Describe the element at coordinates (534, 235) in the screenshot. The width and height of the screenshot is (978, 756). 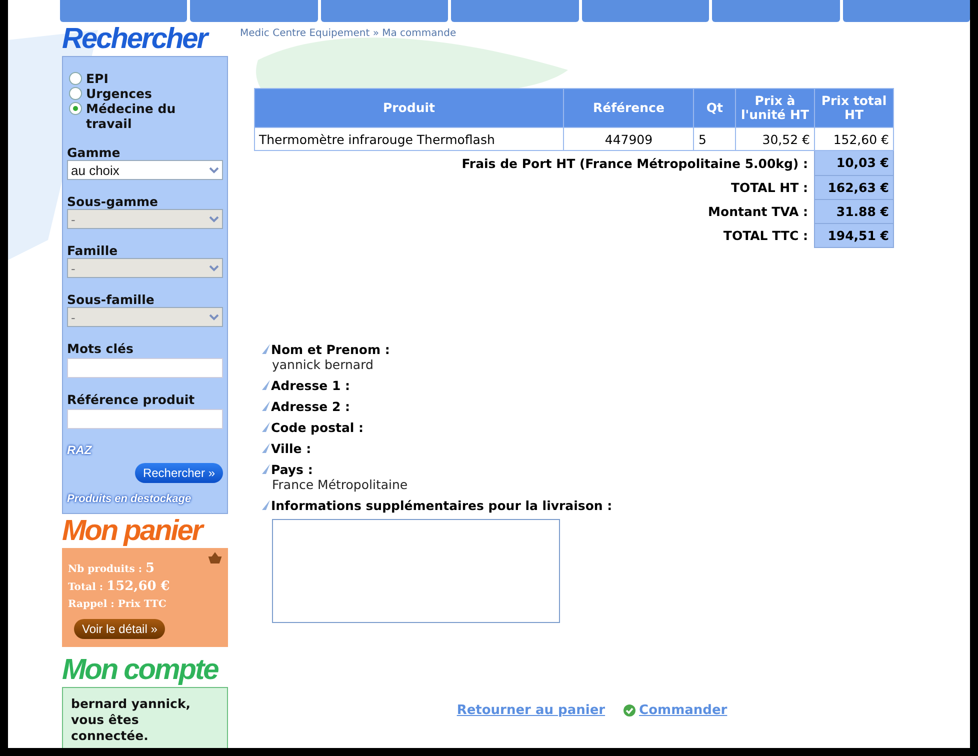
I see `summary-label: TOTAL TTC :` at that location.